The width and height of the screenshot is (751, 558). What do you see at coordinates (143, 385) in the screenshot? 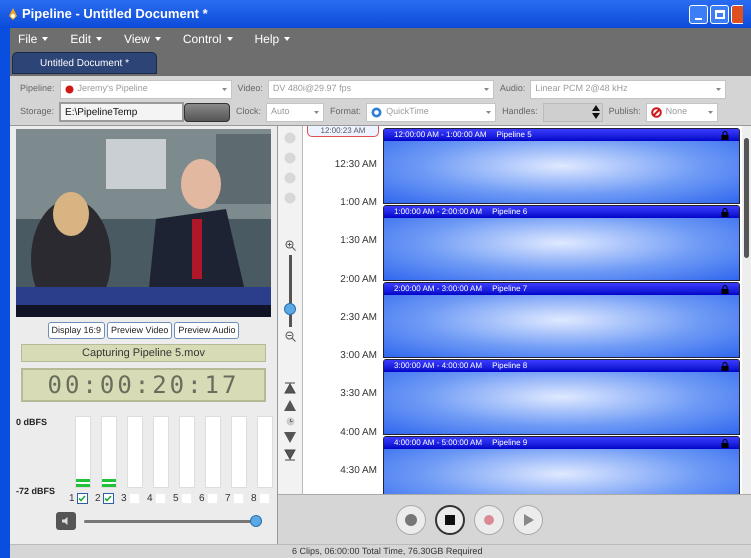
I see `timecode-display: 00:00:20:17` at bounding box center [143, 385].